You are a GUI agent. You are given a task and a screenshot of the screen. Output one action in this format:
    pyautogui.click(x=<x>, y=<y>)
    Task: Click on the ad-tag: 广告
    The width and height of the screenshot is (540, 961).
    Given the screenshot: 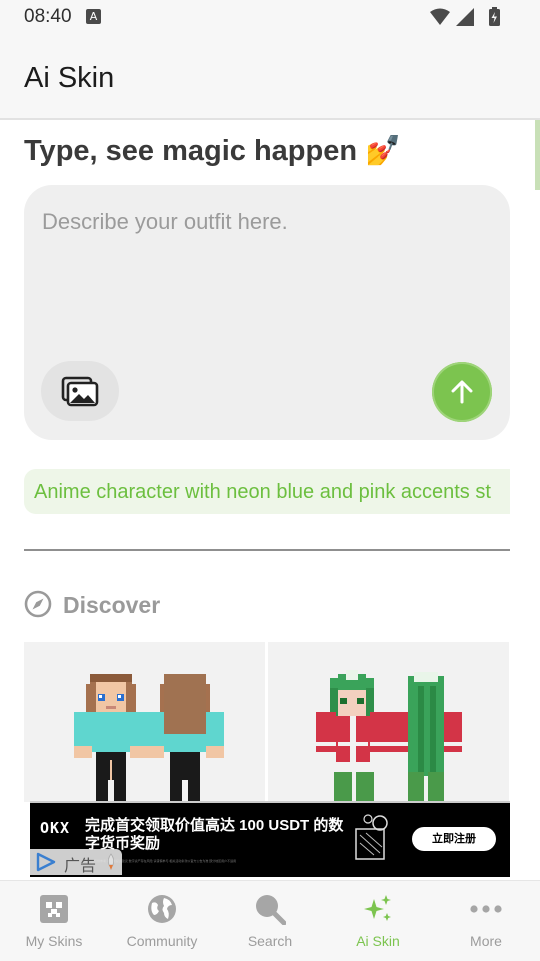 What is the action you would take?
    pyautogui.click(x=76, y=862)
    